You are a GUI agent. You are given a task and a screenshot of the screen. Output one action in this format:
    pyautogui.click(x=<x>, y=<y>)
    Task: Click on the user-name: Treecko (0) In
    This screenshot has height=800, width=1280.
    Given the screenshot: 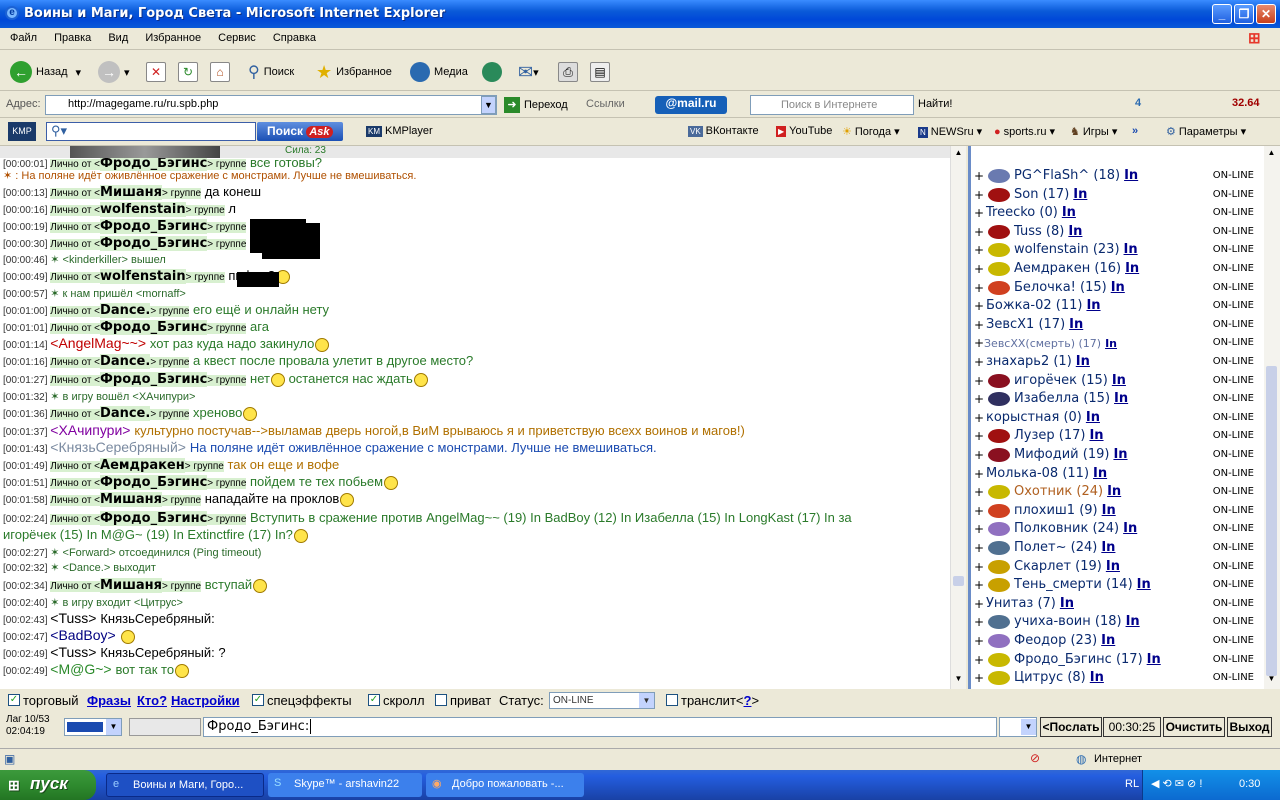 What is the action you would take?
    pyautogui.click(x=1031, y=212)
    